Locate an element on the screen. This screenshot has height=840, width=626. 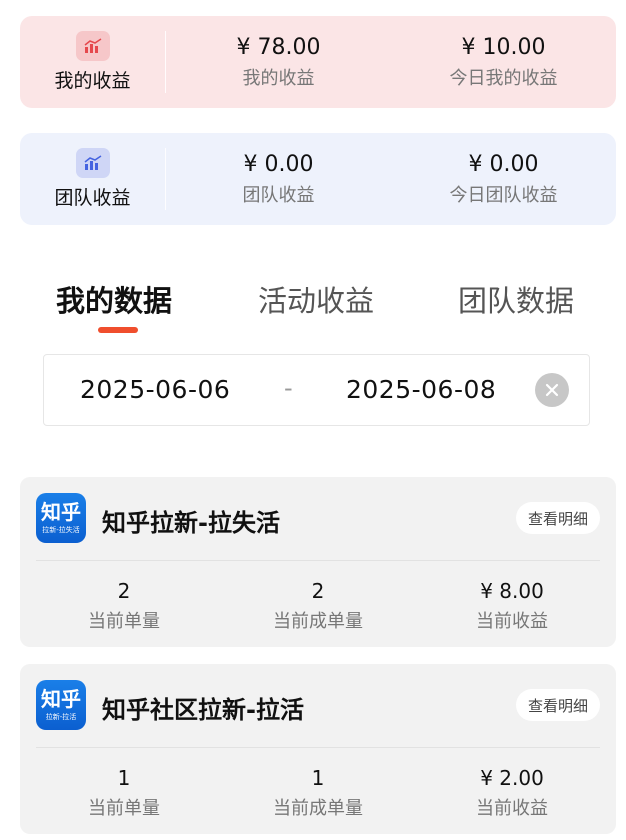
active-tab-indicator is located at coordinates (118, 330).